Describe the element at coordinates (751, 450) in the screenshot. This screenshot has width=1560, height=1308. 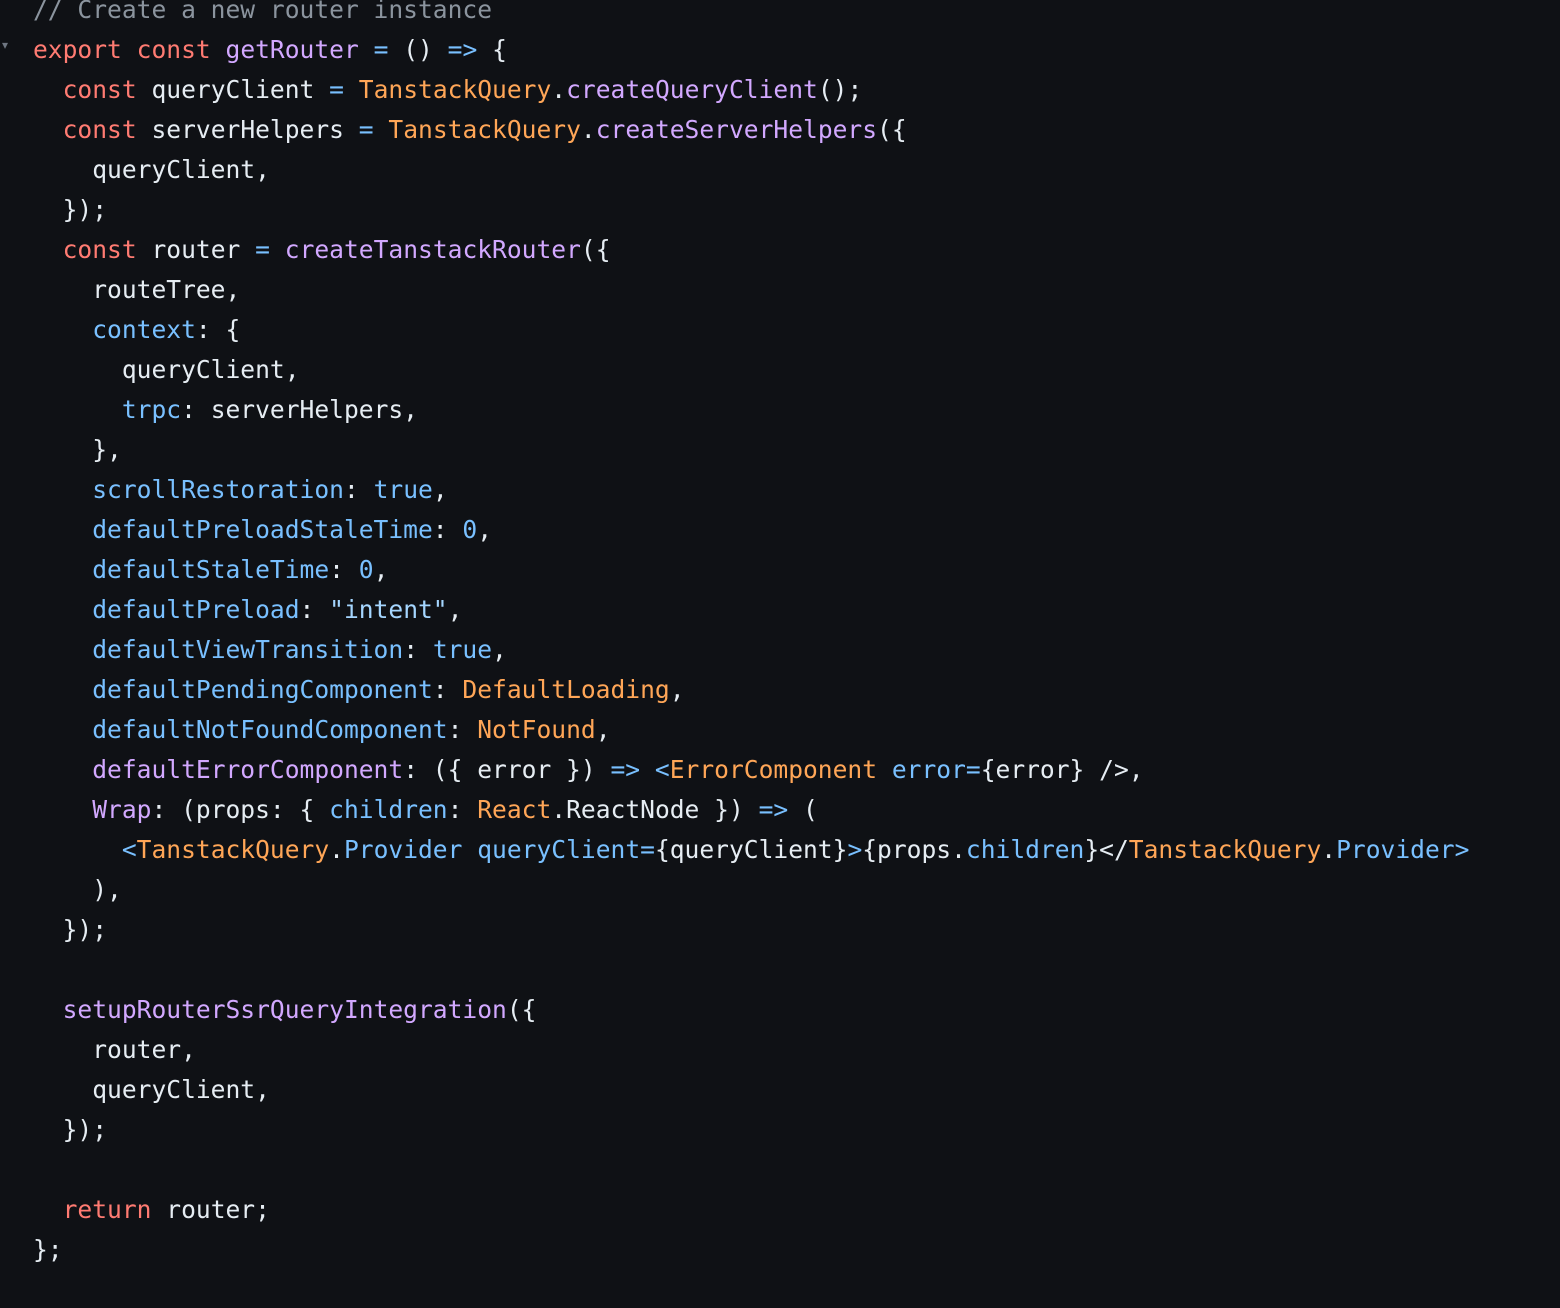
I see `code-line: },` at that location.